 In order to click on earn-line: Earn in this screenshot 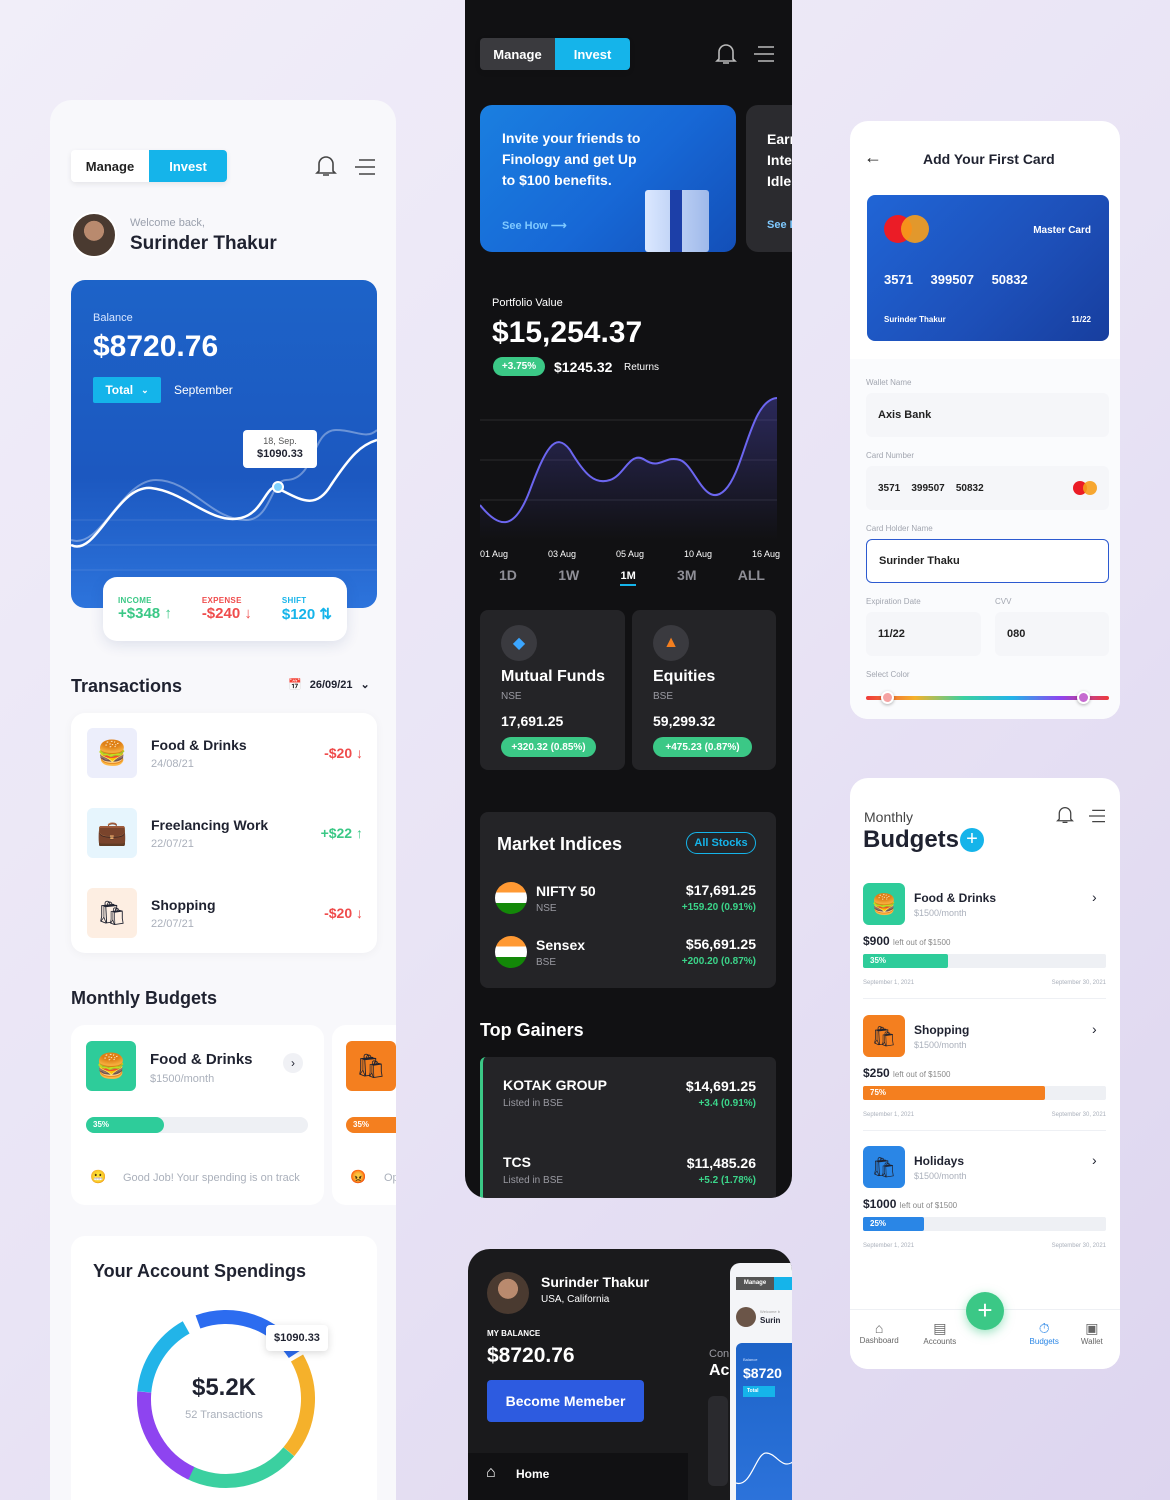, I will do `click(779, 139)`.